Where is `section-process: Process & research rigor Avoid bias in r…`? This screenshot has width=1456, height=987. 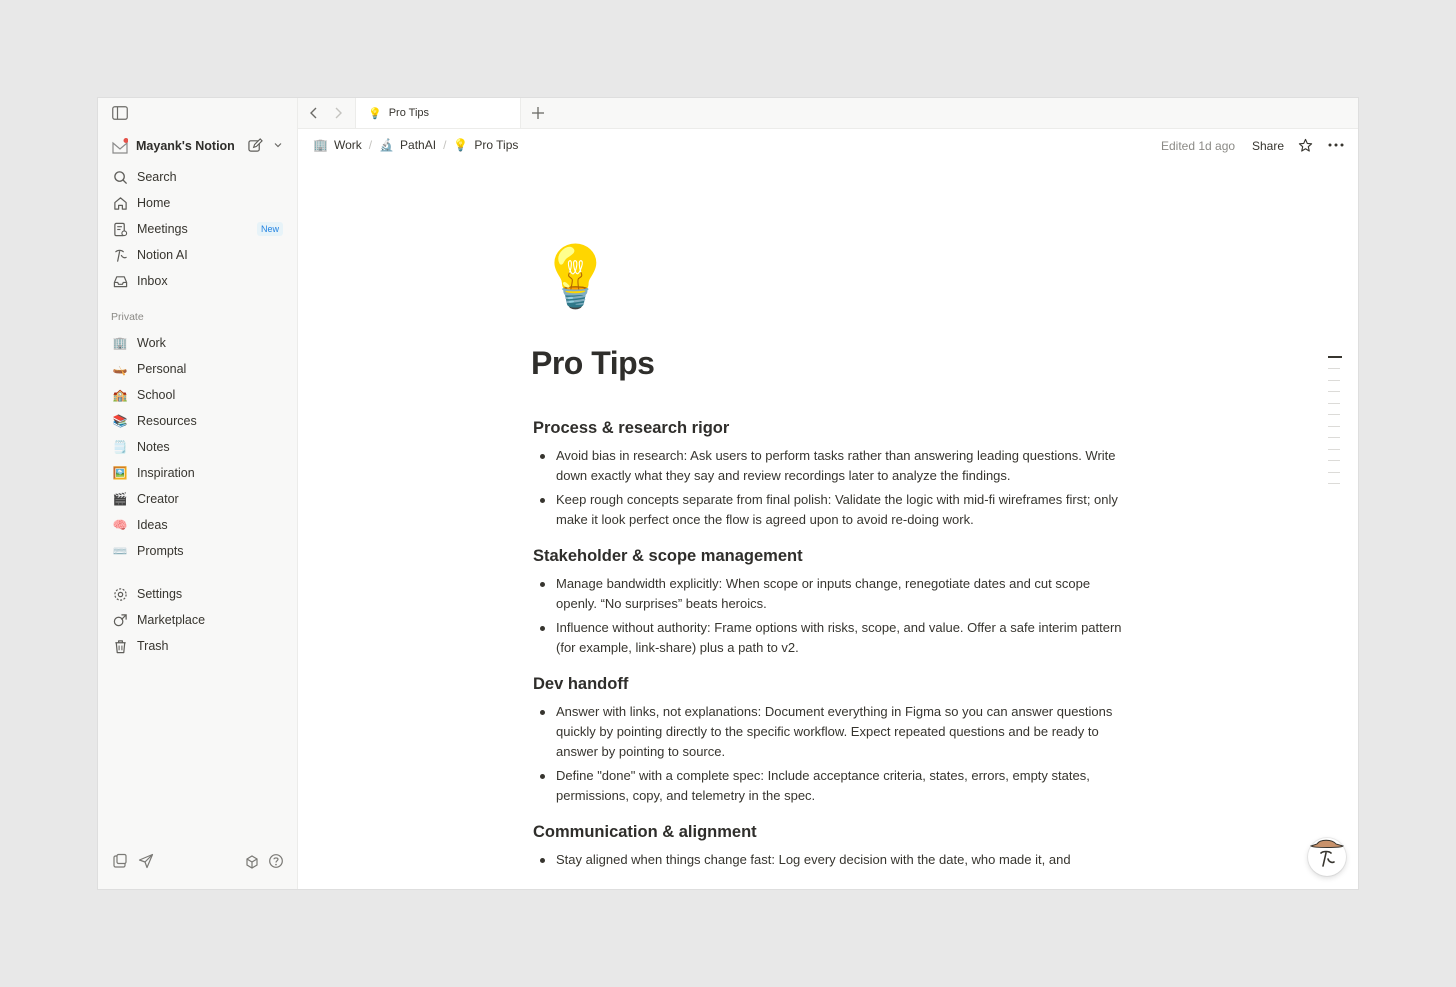 section-process: Process & research rigor Avoid bias in r… is located at coordinates (833, 472).